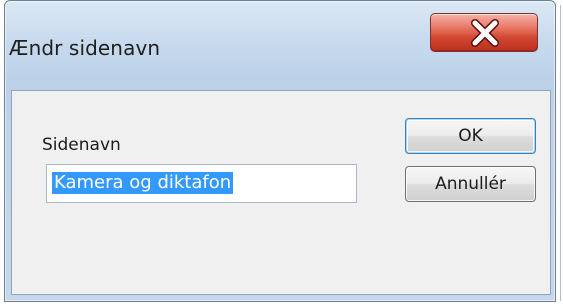  What do you see at coordinates (470, 136) in the screenshot?
I see `ok-button: OK` at bounding box center [470, 136].